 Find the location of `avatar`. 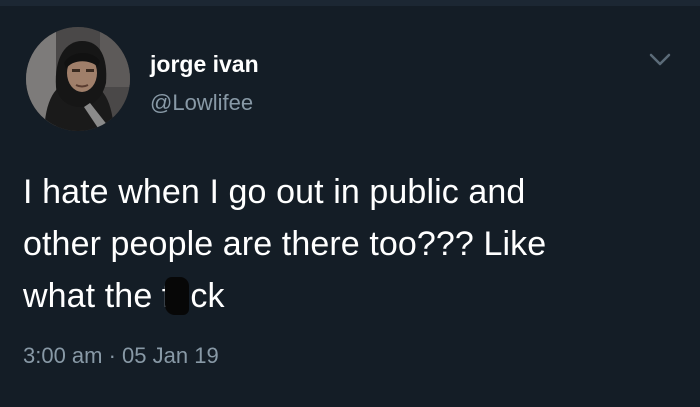

avatar is located at coordinates (78, 79).